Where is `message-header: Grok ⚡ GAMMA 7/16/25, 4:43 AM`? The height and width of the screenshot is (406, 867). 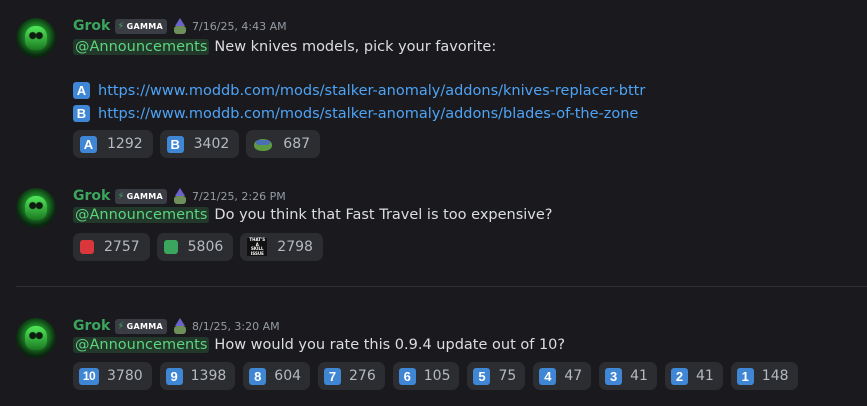
message-header: Grok ⚡ GAMMA 7/16/25, 4:43 AM is located at coordinates (180, 26).